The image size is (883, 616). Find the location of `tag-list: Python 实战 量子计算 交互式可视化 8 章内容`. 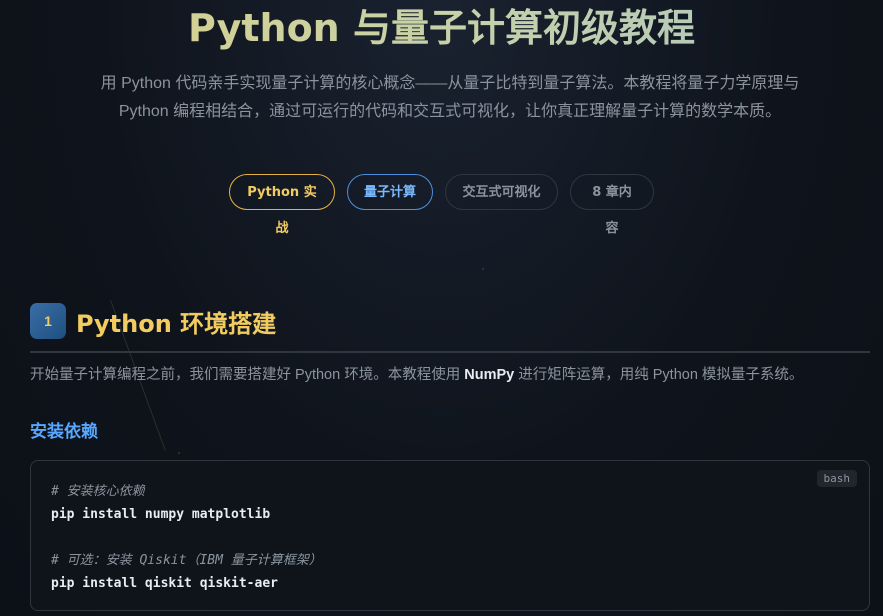

tag-list: Python 实战 量子计算 交互式可视化 8 章内容 is located at coordinates (441, 205).